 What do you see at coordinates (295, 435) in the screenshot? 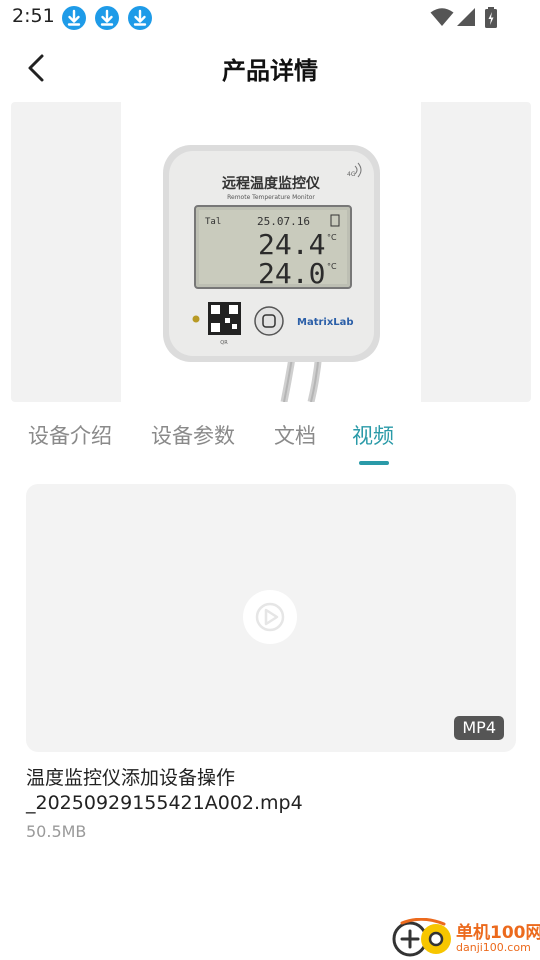
I see `tab-documents: 文档` at bounding box center [295, 435].